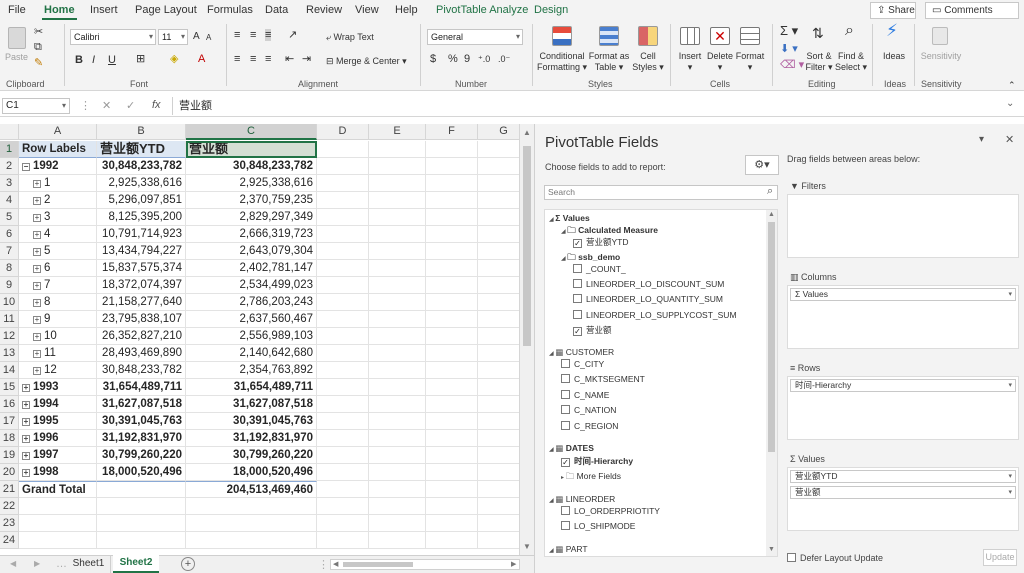 The width and height of the screenshot is (1024, 573). What do you see at coordinates (9, 387) in the screenshot?
I see `row-header: 15` at bounding box center [9, 387].